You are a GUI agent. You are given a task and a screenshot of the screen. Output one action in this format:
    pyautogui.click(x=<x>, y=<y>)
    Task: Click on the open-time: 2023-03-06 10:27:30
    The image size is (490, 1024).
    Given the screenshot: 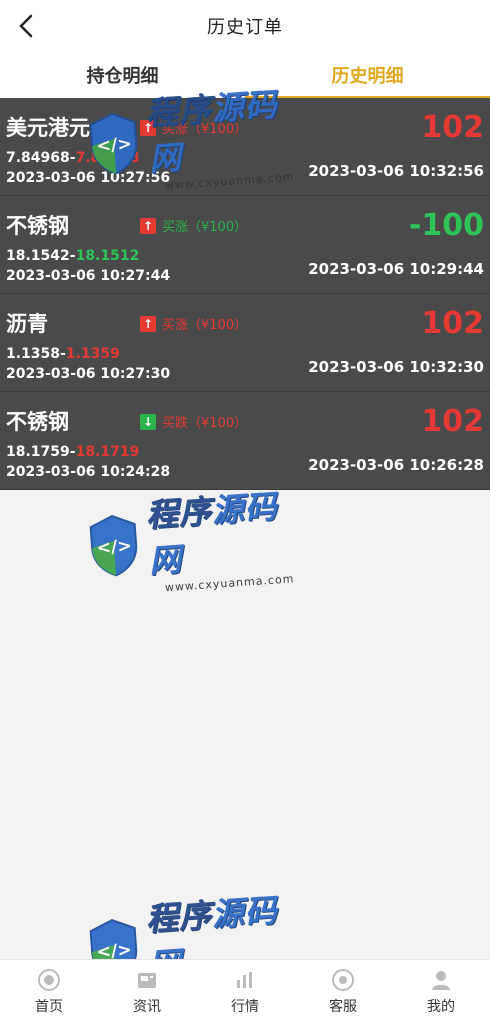 What is the action you would take?
    pyautogui.click(x=88, y=374)
    